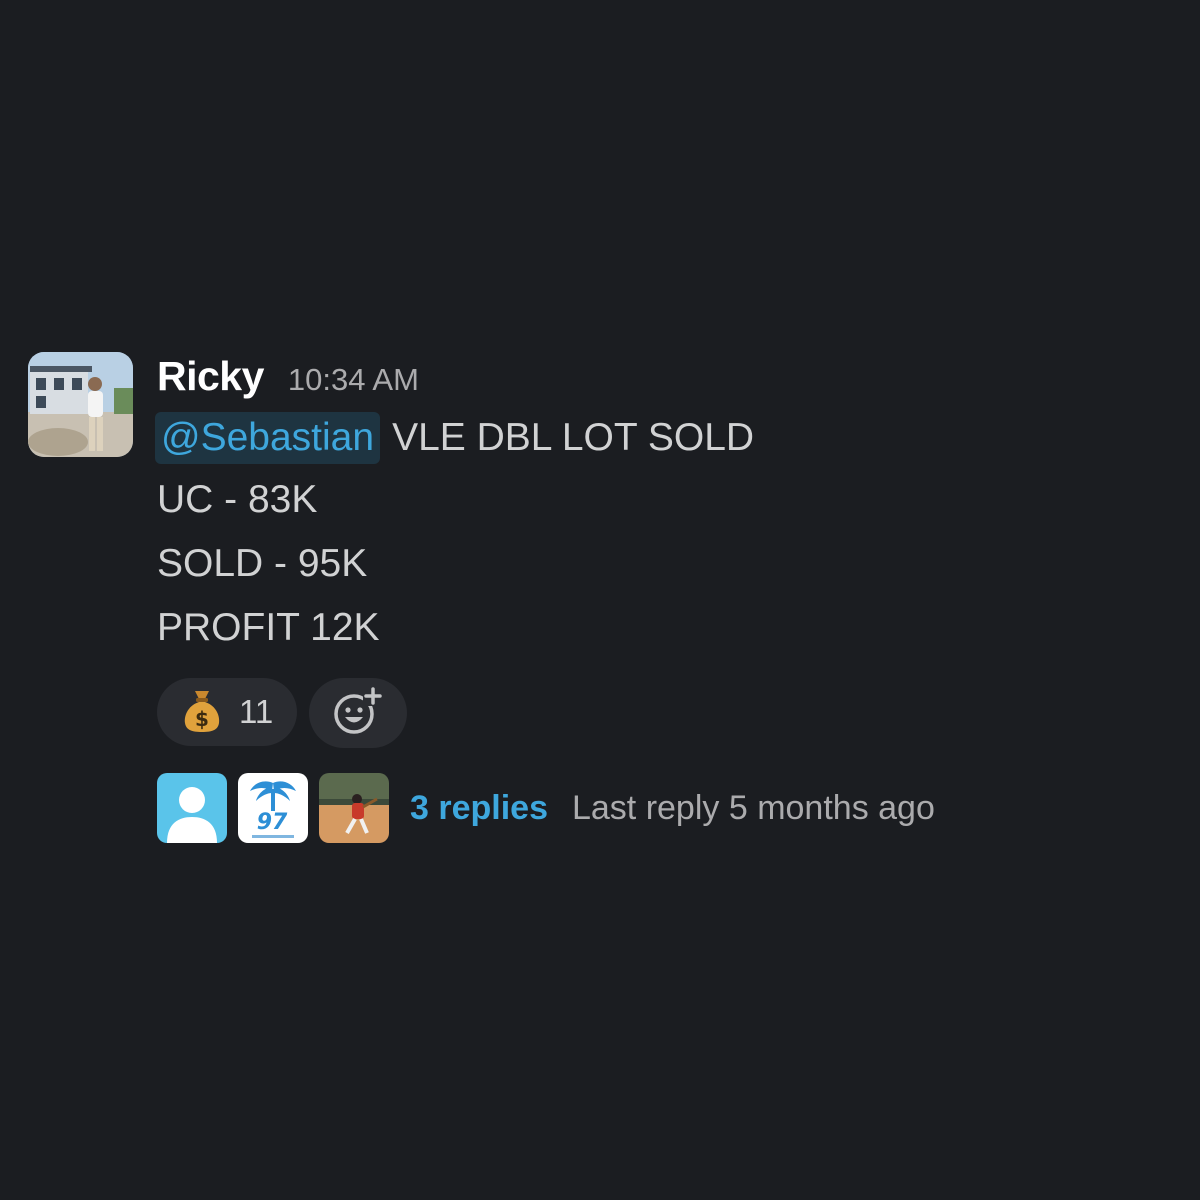 The height and width of the screenshot is (1200, 1200). Describe the element at coordinates (227, 712) in the screenshot. I see `reaction-money-bag: $ 11` at that location.